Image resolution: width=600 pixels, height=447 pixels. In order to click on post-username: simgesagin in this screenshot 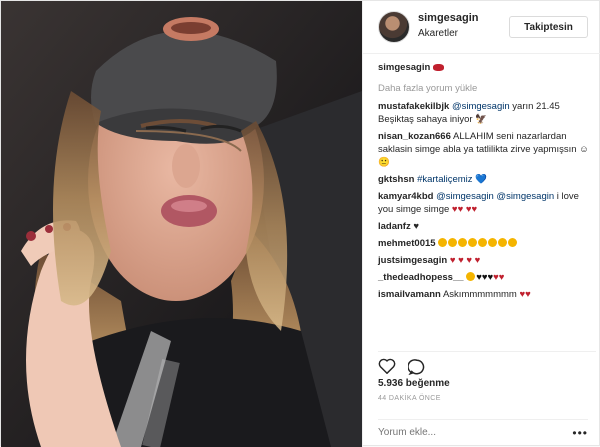, I will do `click(448, 18)`.